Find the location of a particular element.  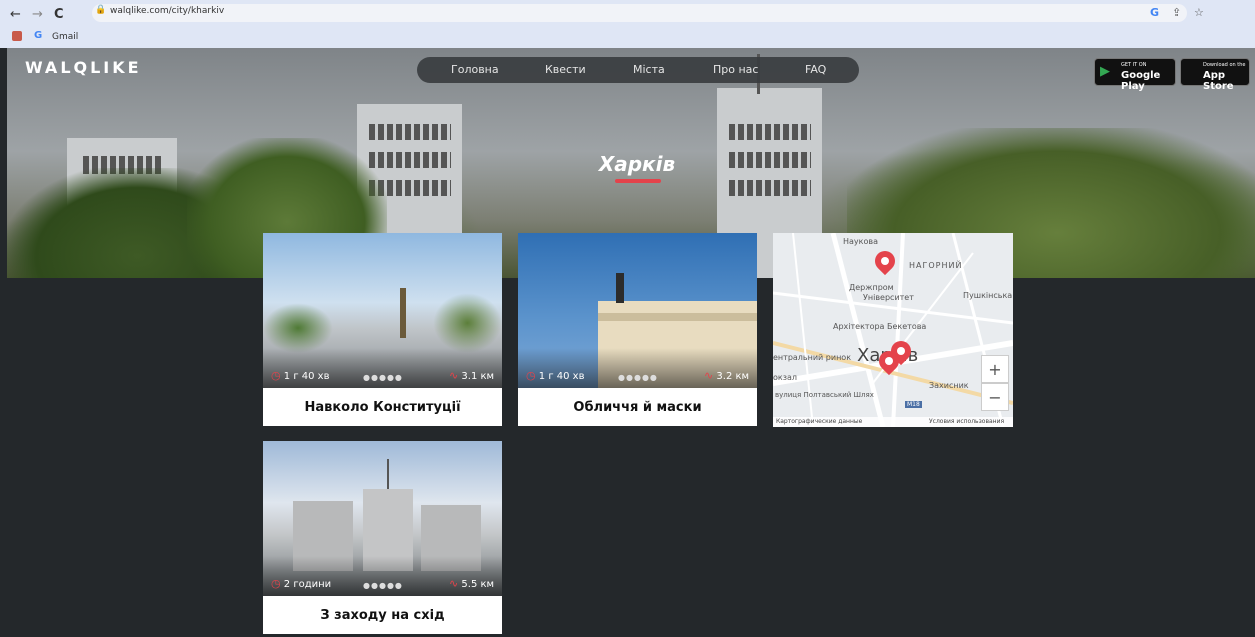

photo-statue is located at coordinates (620, 288).